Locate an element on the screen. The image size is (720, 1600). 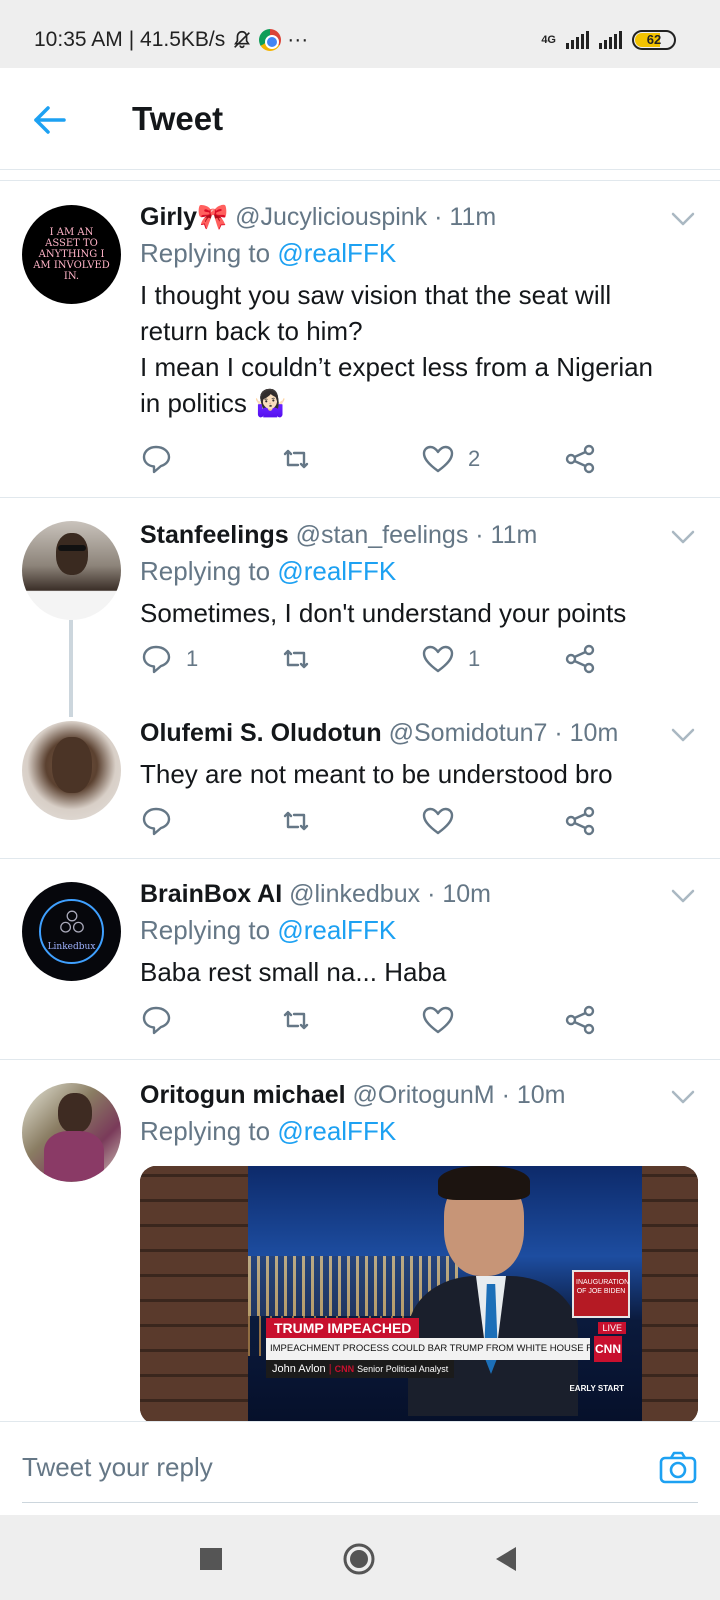
tweet-actions is located at coordinates (375, 825).